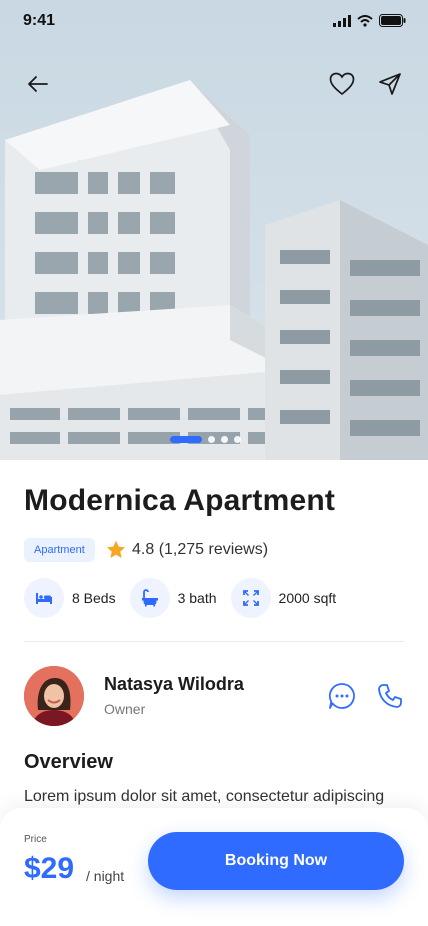  I want to click on bath-icon-wrap, so click(149, 598).